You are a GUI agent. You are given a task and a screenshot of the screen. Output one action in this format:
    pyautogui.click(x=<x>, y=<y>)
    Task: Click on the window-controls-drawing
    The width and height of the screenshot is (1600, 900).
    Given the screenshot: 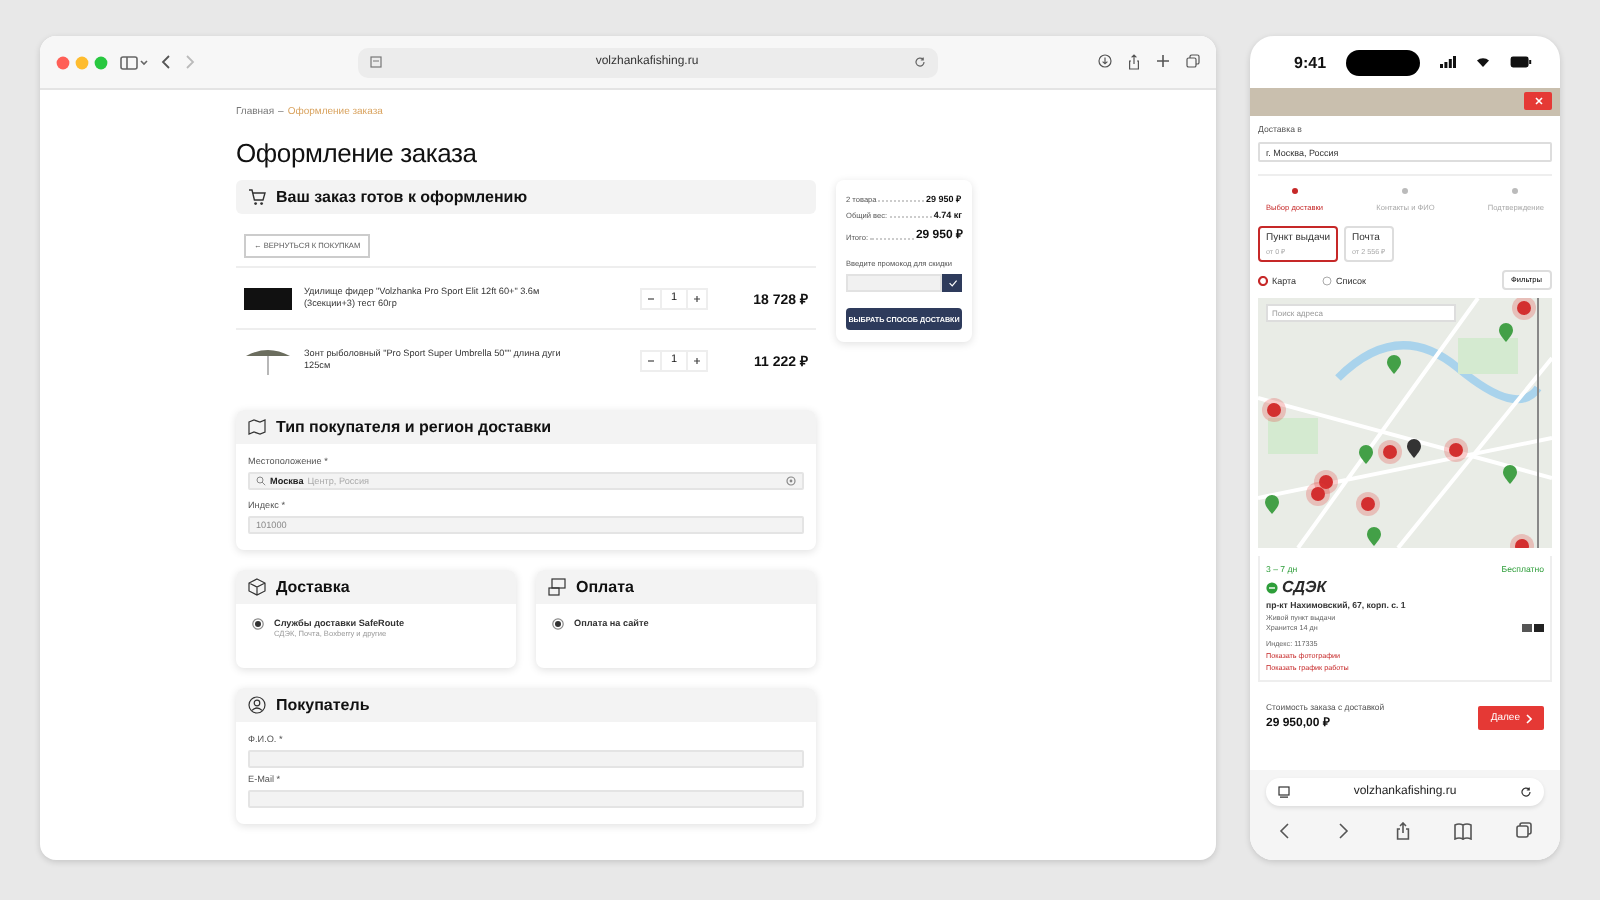 What is the action you would take?
    pyautogui.click(x=82, y=62)
    